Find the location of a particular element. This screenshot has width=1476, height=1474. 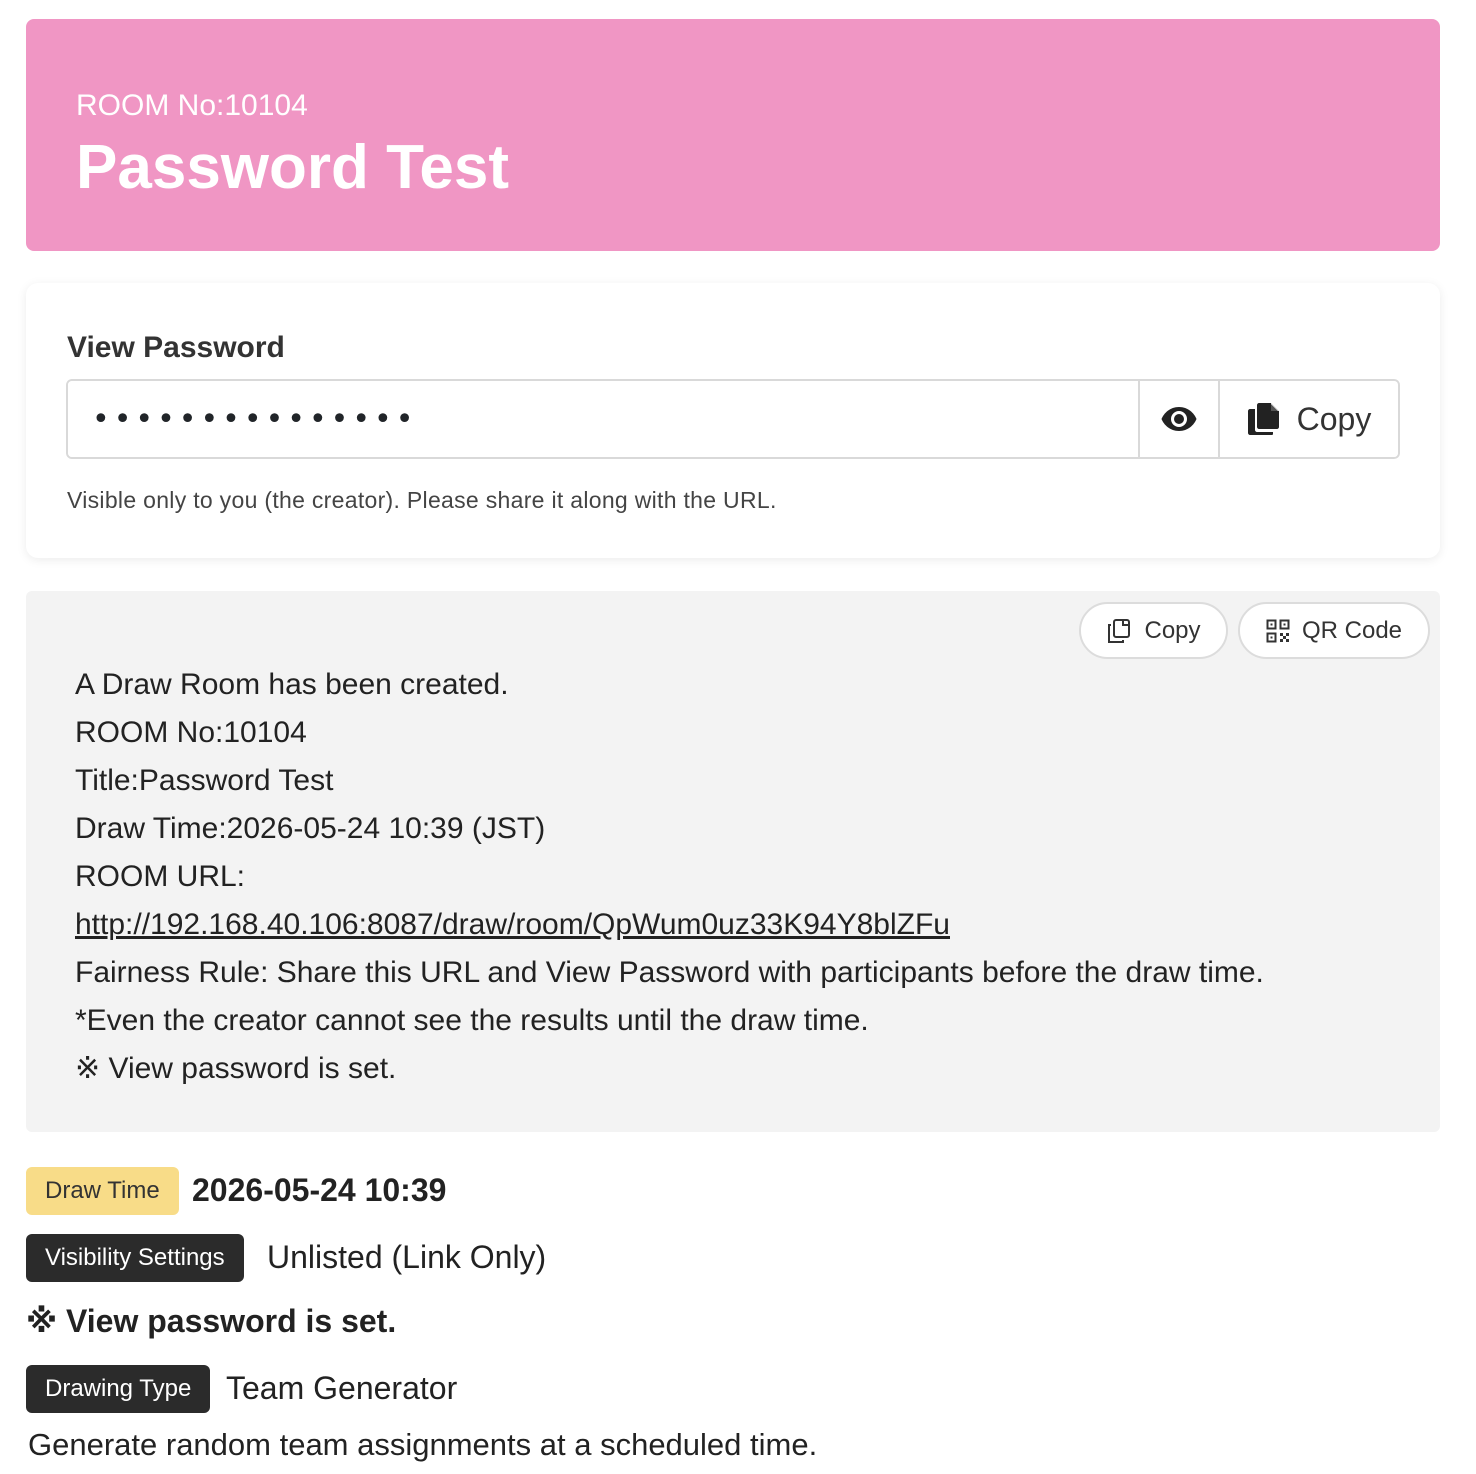

copy-password-button: Copy is located at coordinates (1308, 419).